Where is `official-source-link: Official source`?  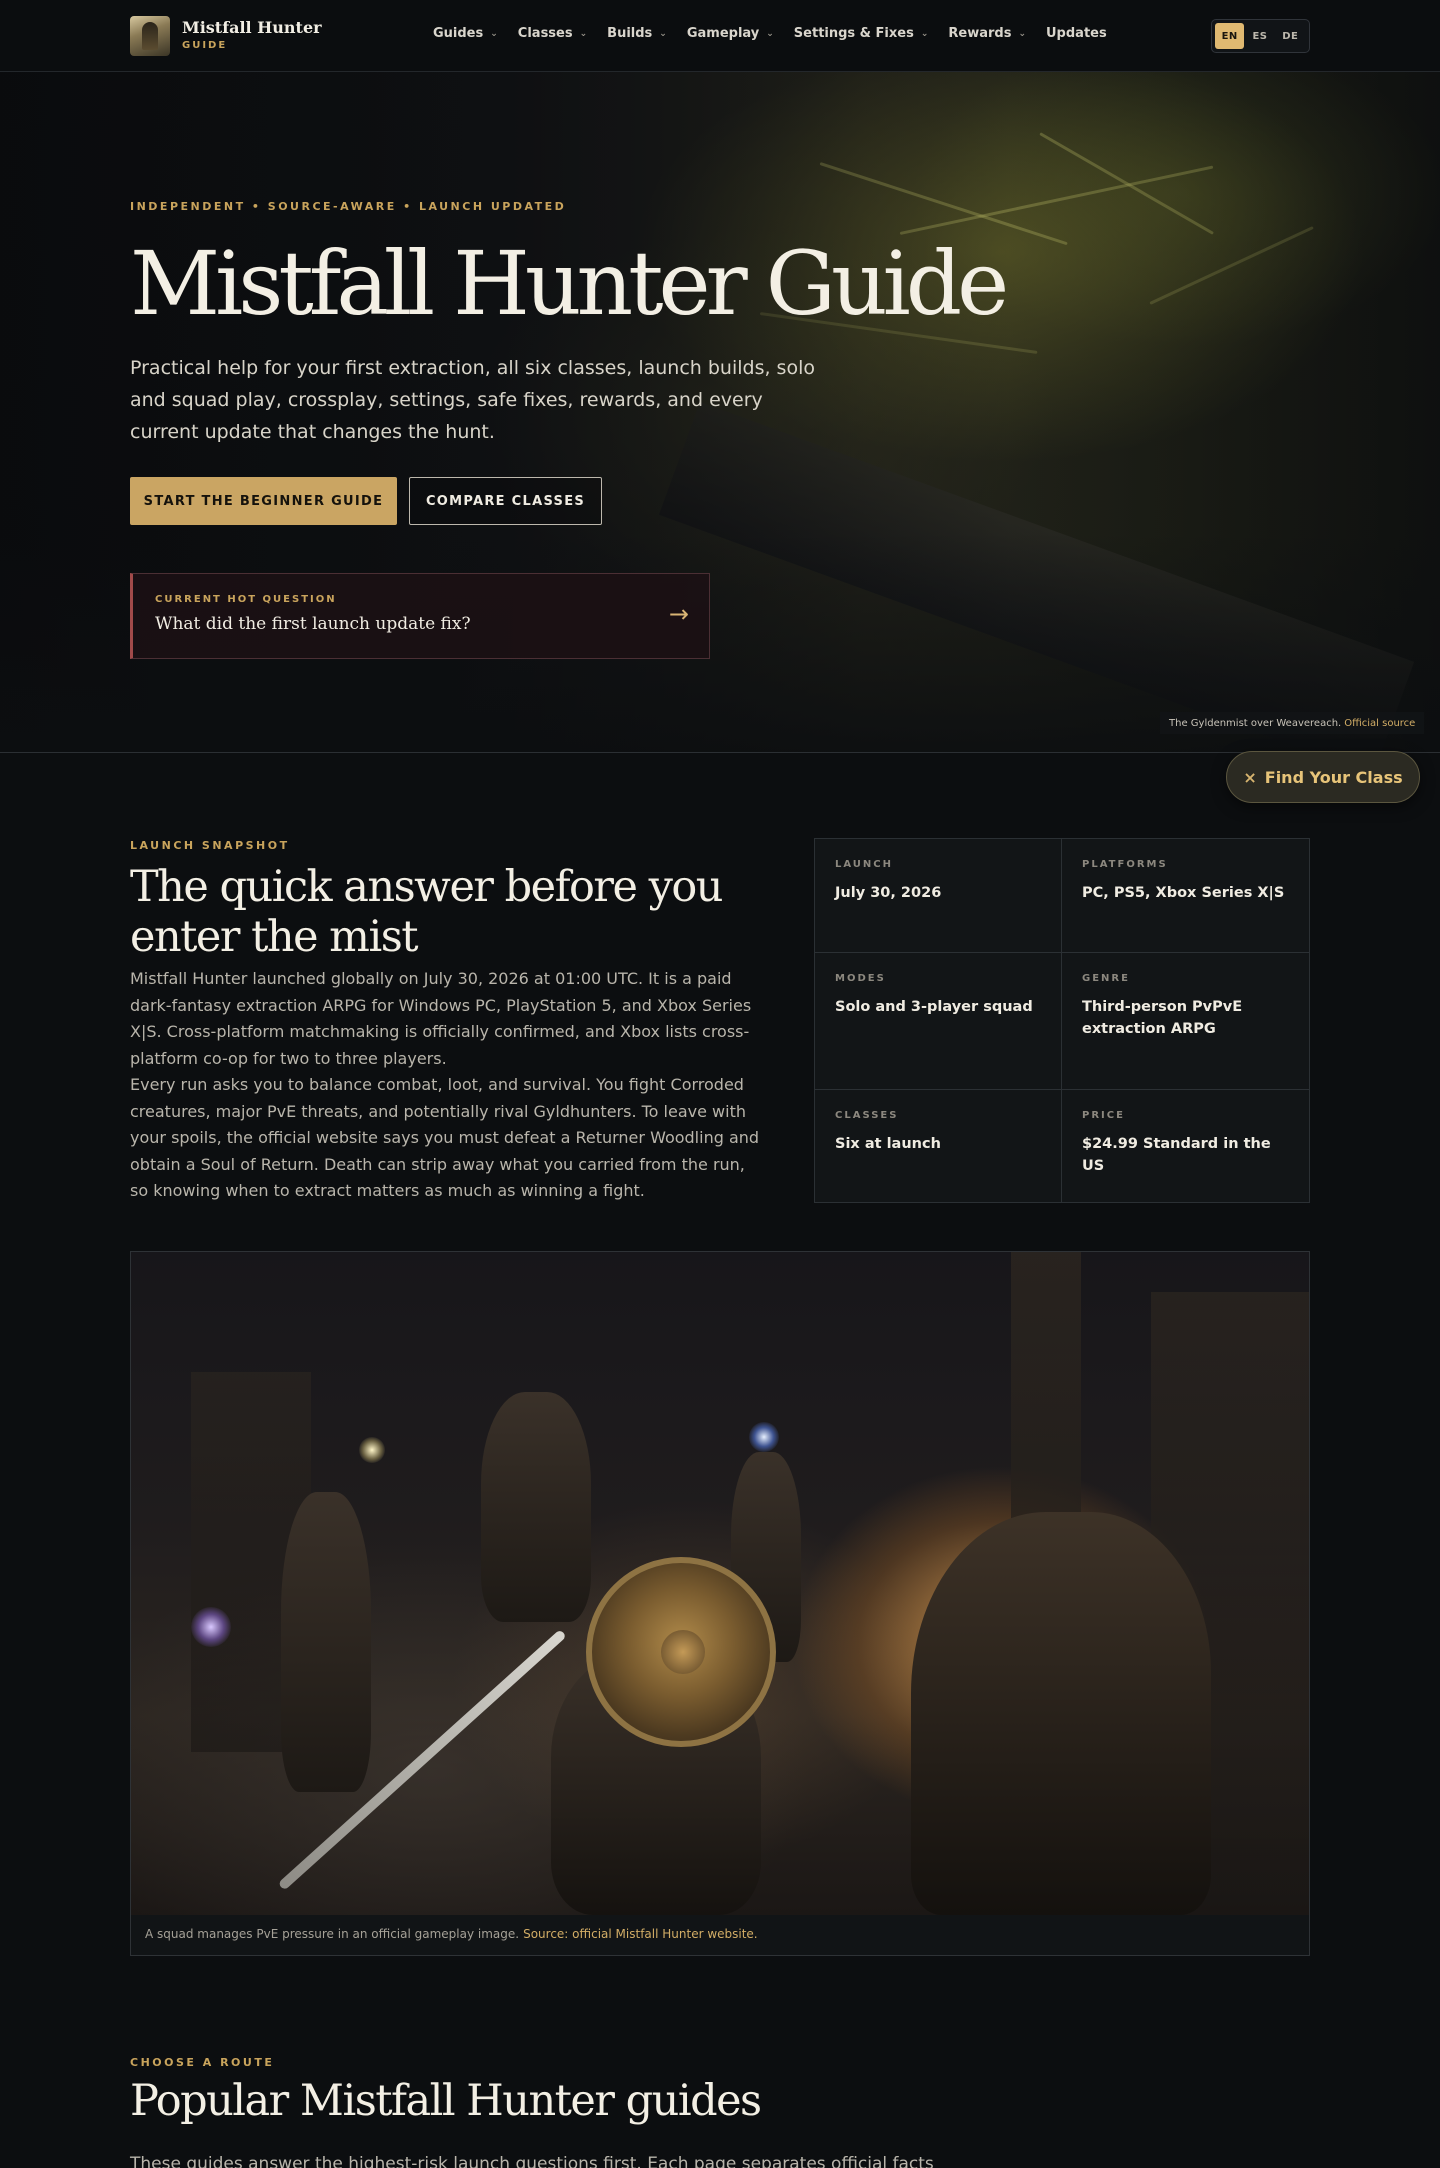
official-source-link: Official source is located at coordinates (1379, 723).